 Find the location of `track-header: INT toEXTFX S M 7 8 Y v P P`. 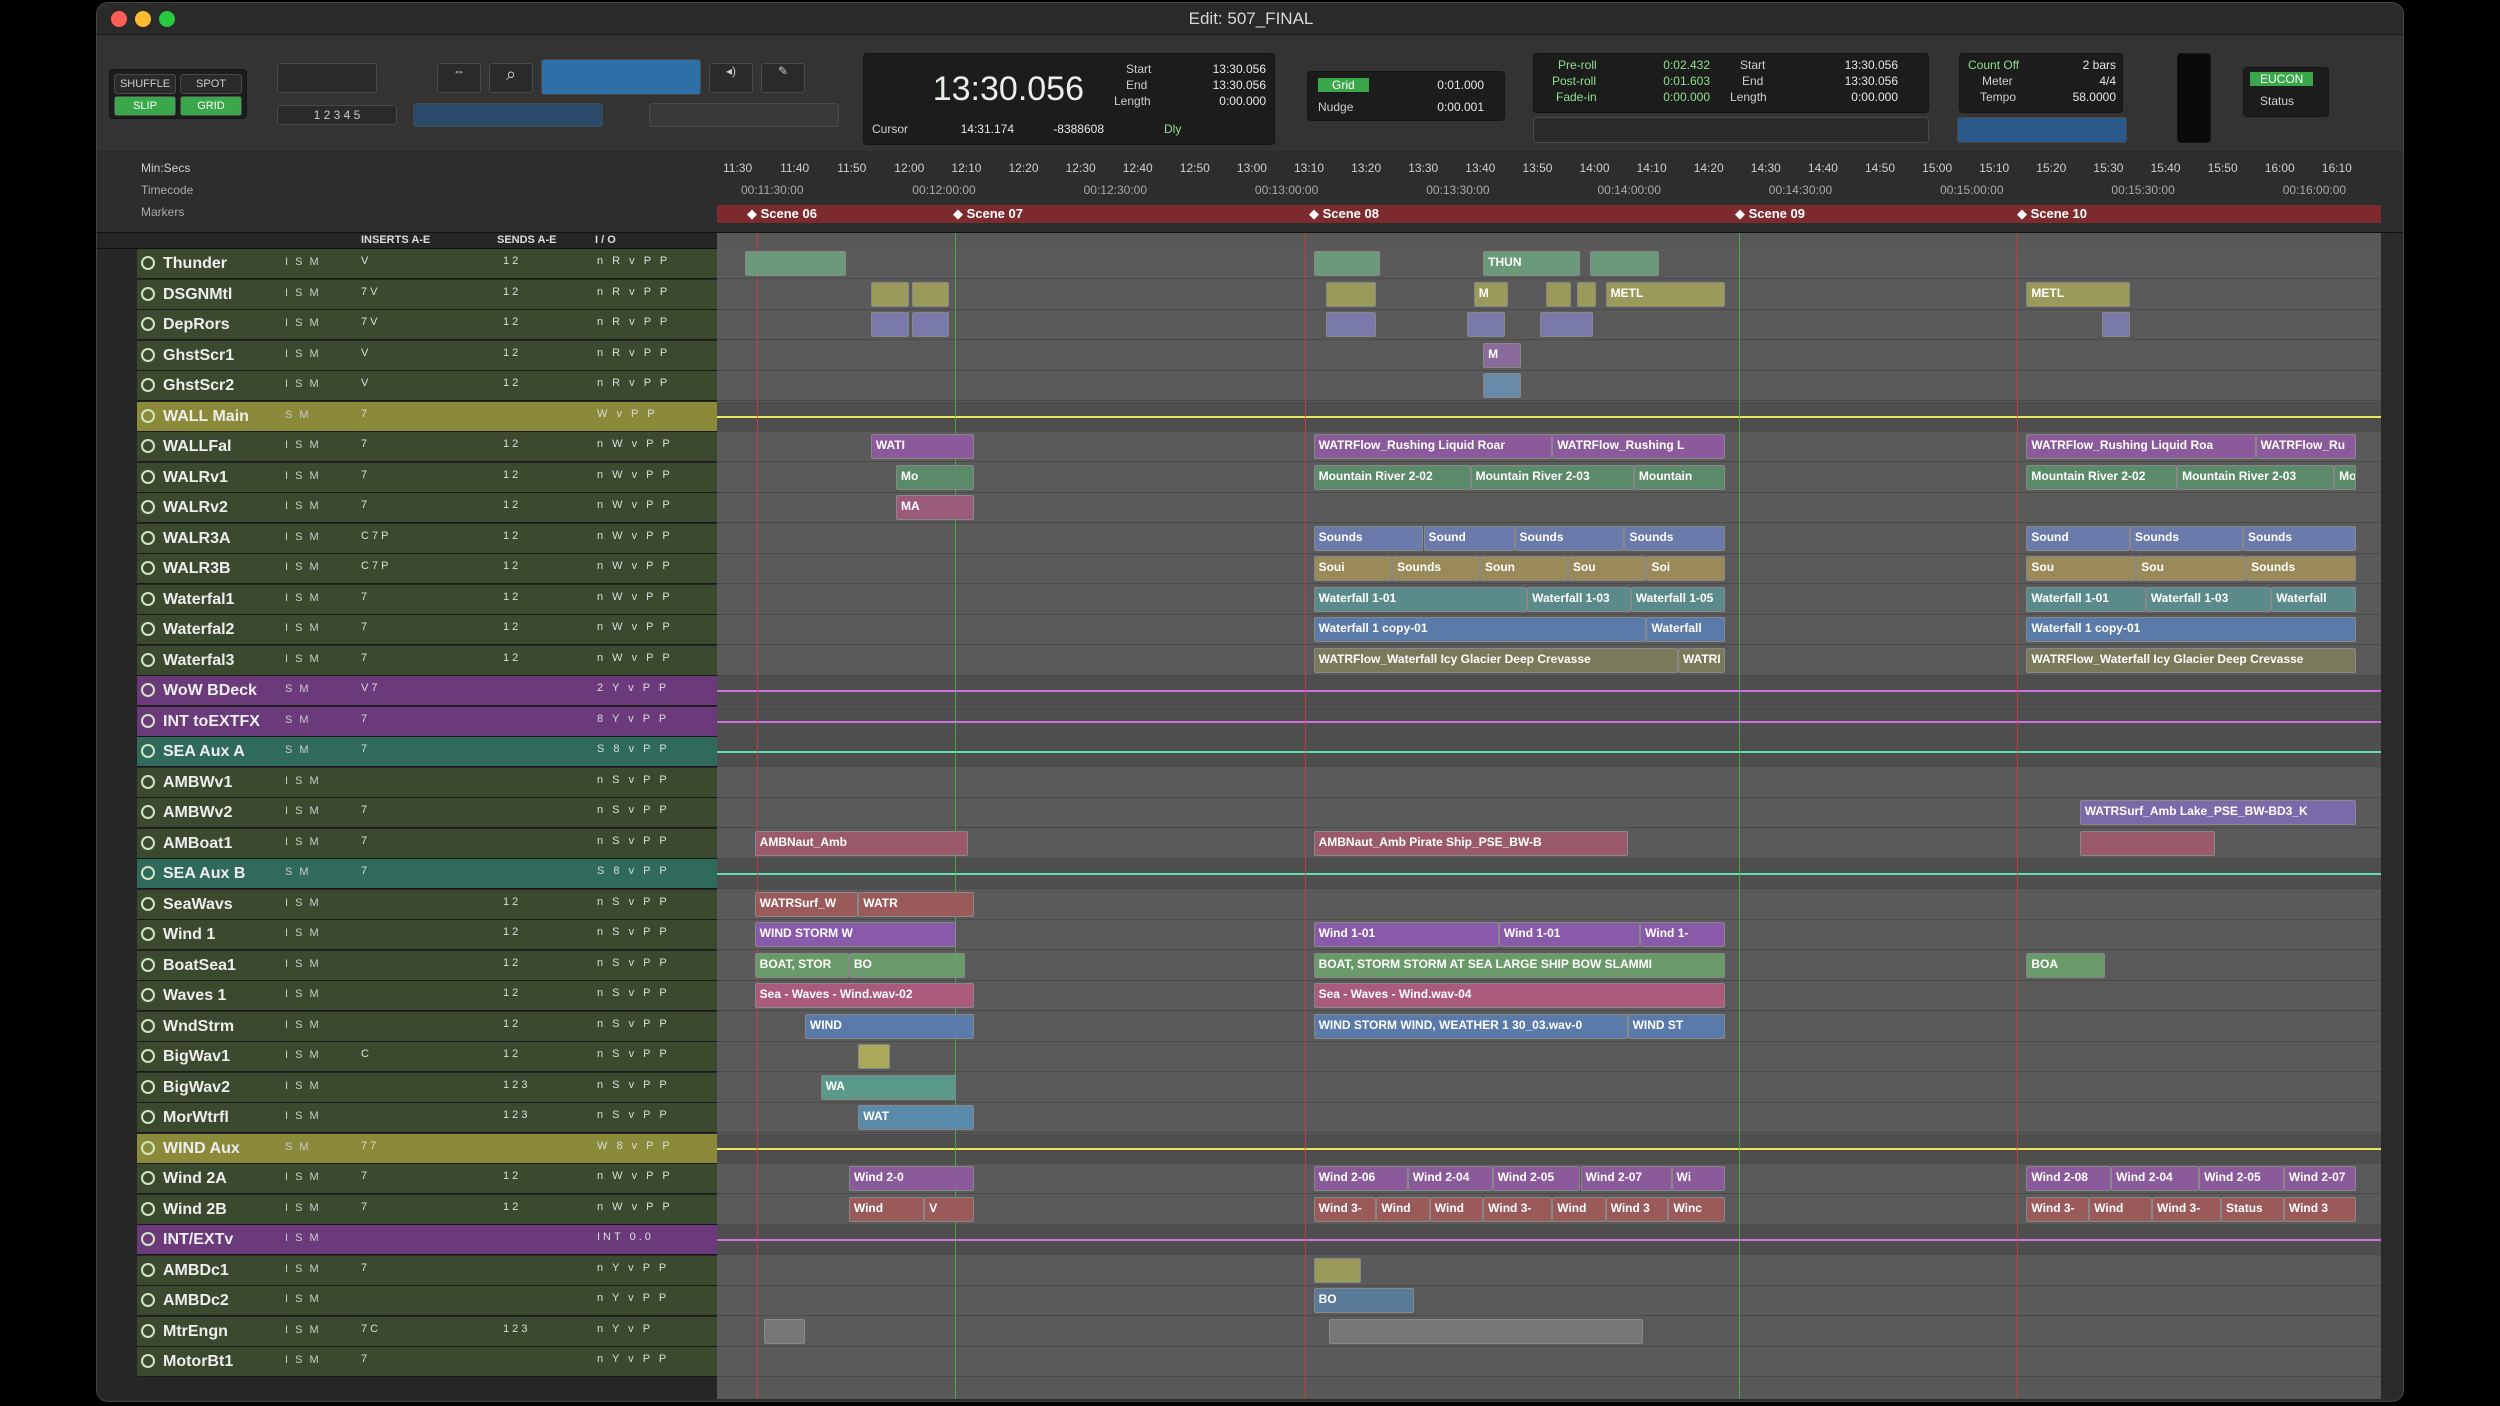

track-header: INT toEXTFX S M 7 8 Y v P P is located at coordinates (427, 721).